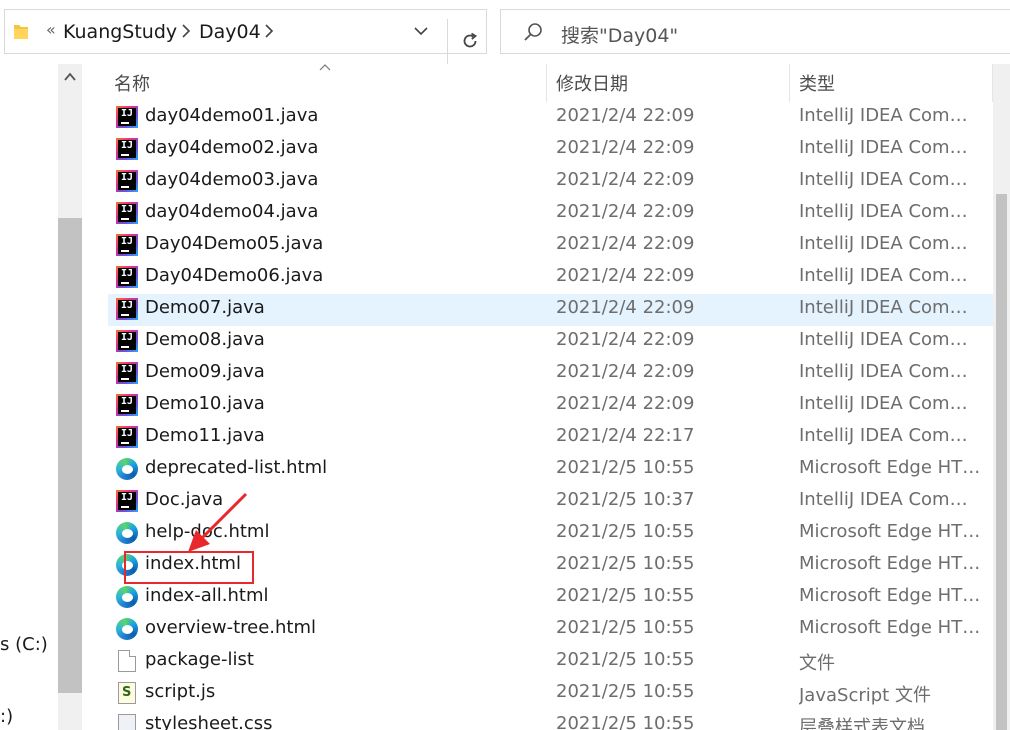 The width and height of the screenshot is (1010, 730). I want to click on file-name: Demo11.java, so click(205, 435).